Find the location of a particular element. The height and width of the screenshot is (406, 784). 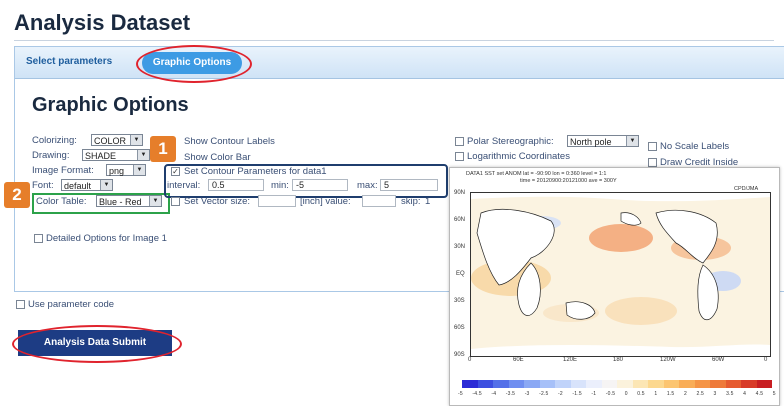

use-param-code-checkbox is located at coordinates (20, 304).